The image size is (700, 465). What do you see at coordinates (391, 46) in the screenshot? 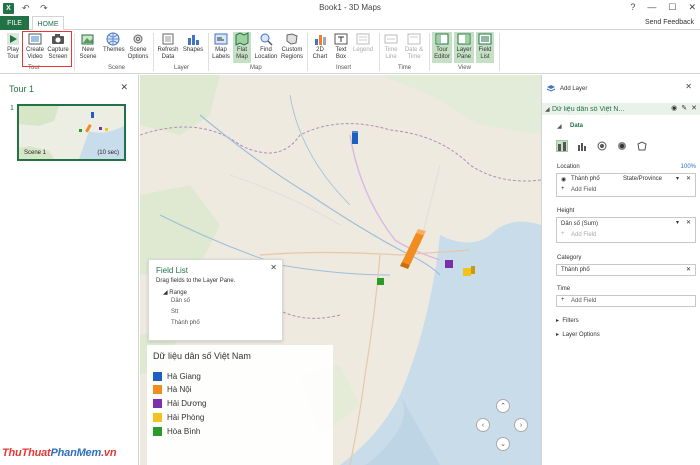
I see `time-line-button: Time Line` at bounding box center [391, 46].